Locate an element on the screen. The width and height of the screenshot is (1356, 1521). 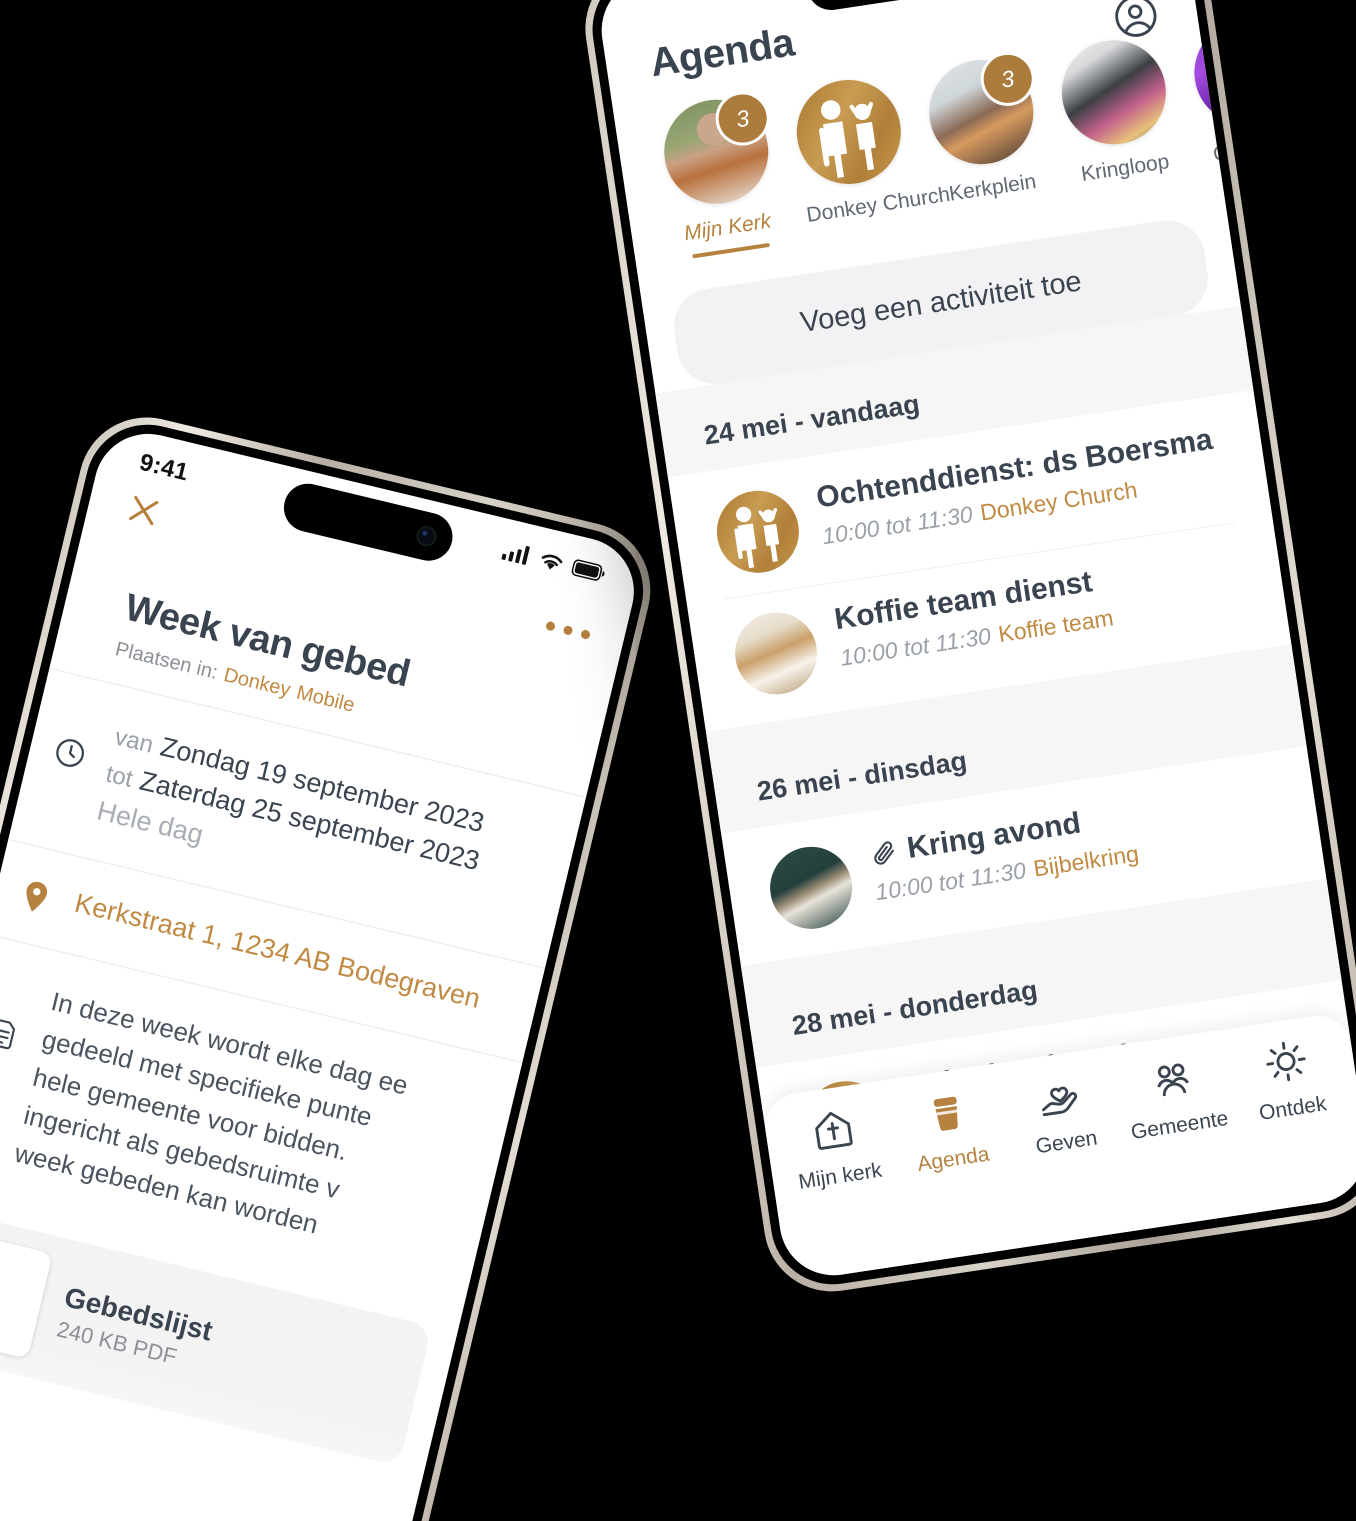
map-pin-icon is located at coordinates (35, 895).